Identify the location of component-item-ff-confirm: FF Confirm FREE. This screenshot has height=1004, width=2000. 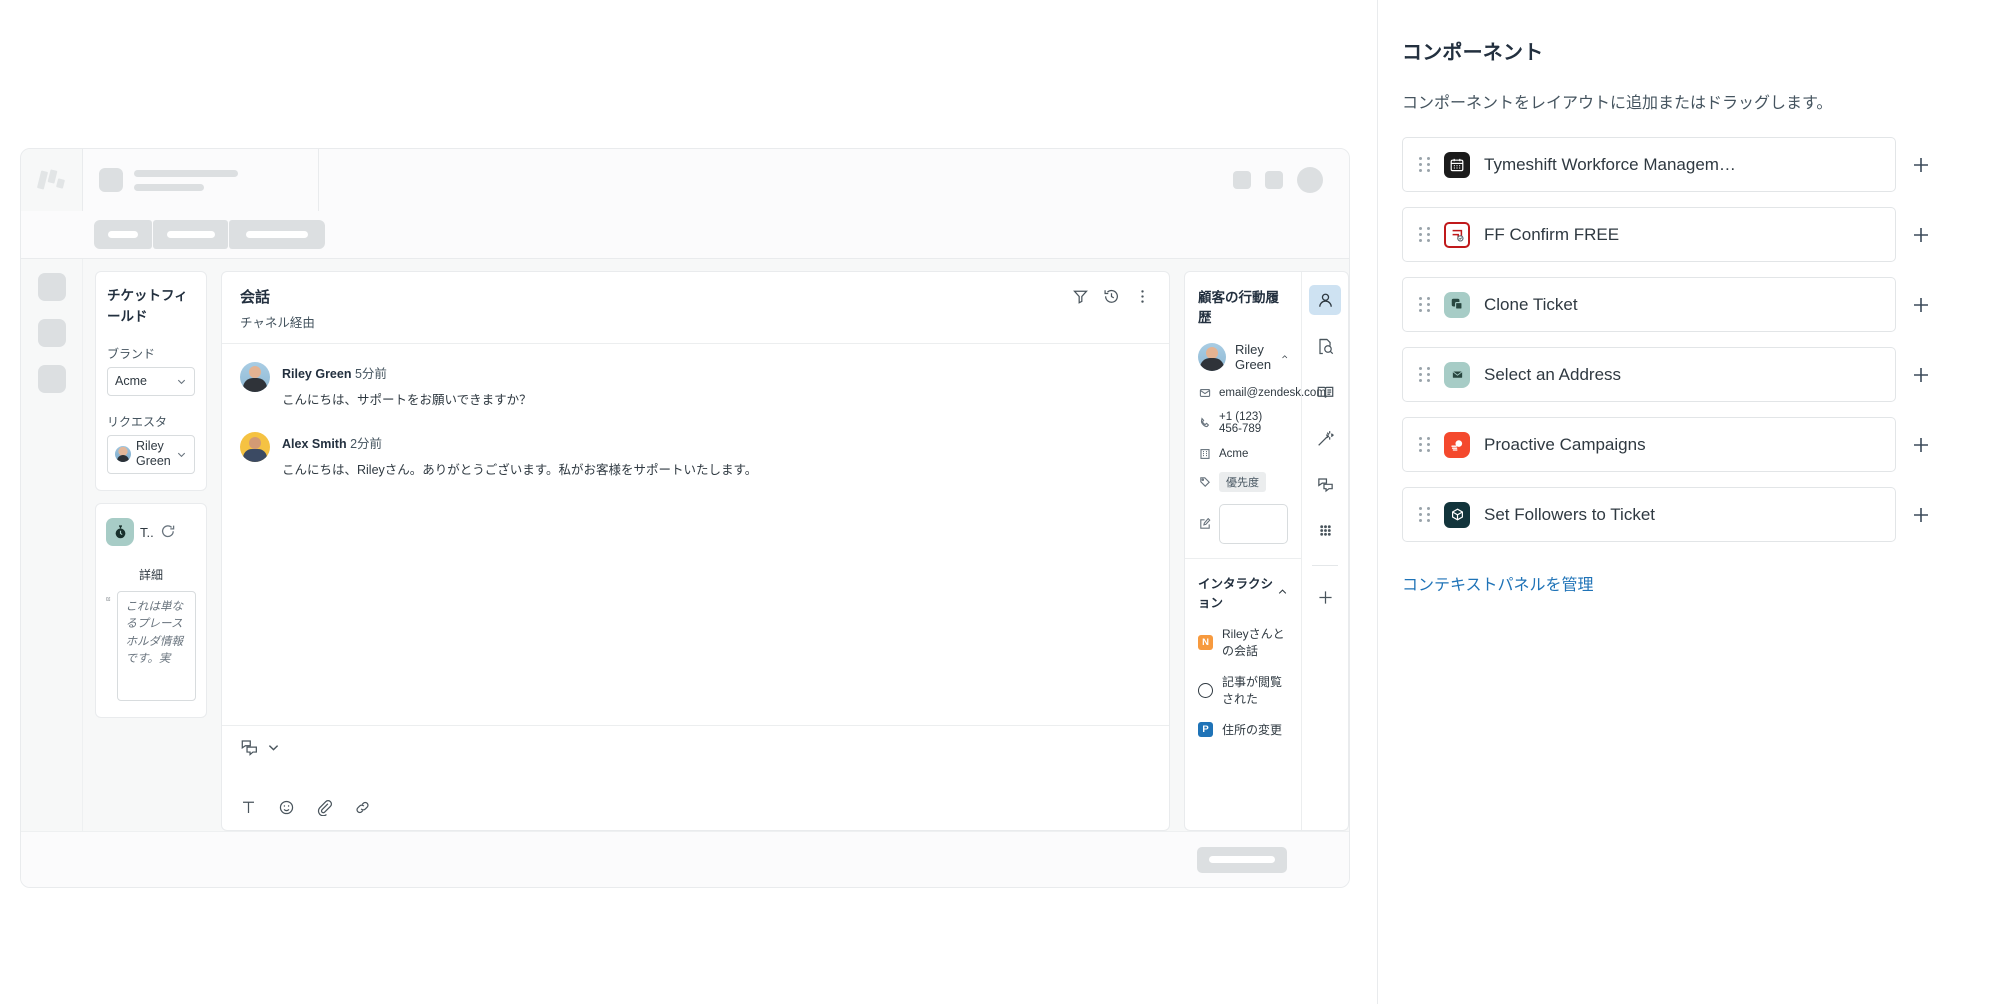
(1649, 234).